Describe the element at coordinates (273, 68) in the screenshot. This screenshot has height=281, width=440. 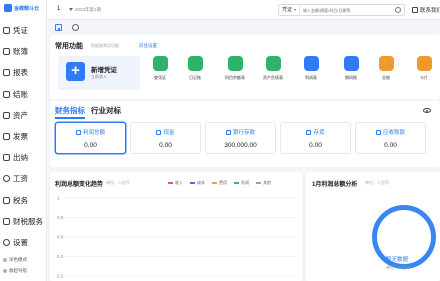
I see `shortcut-3: 资产负债表` at that location.